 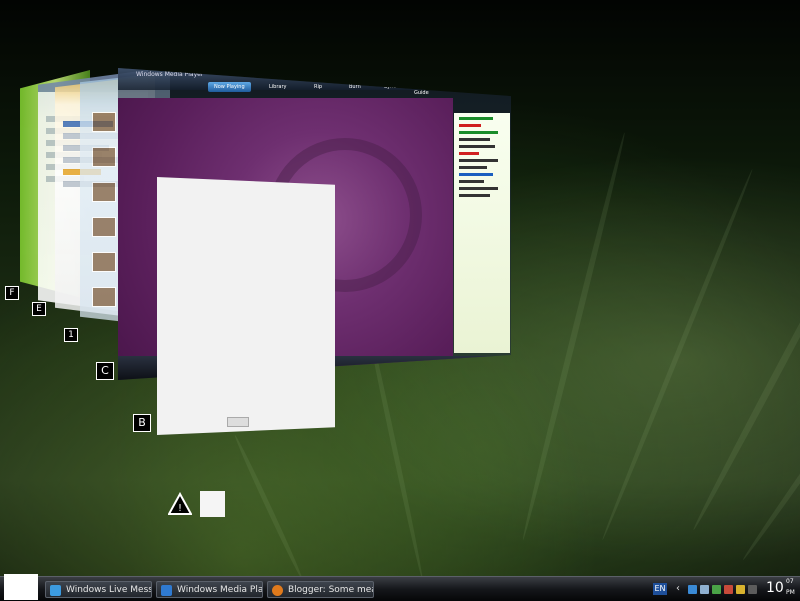 What do you see at coordinates (740, 589) in the screenshot?
I see `update-icon` at bounding box center [740, 589].